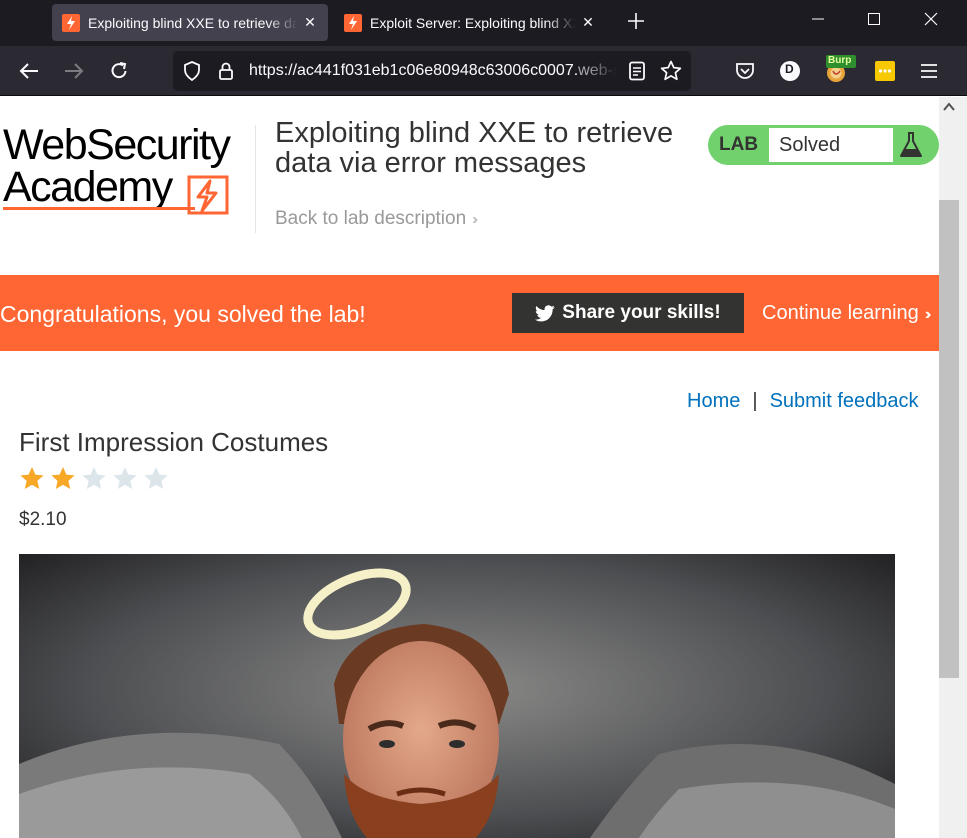  I want to click on profile-initial: D, so click(789, 69).